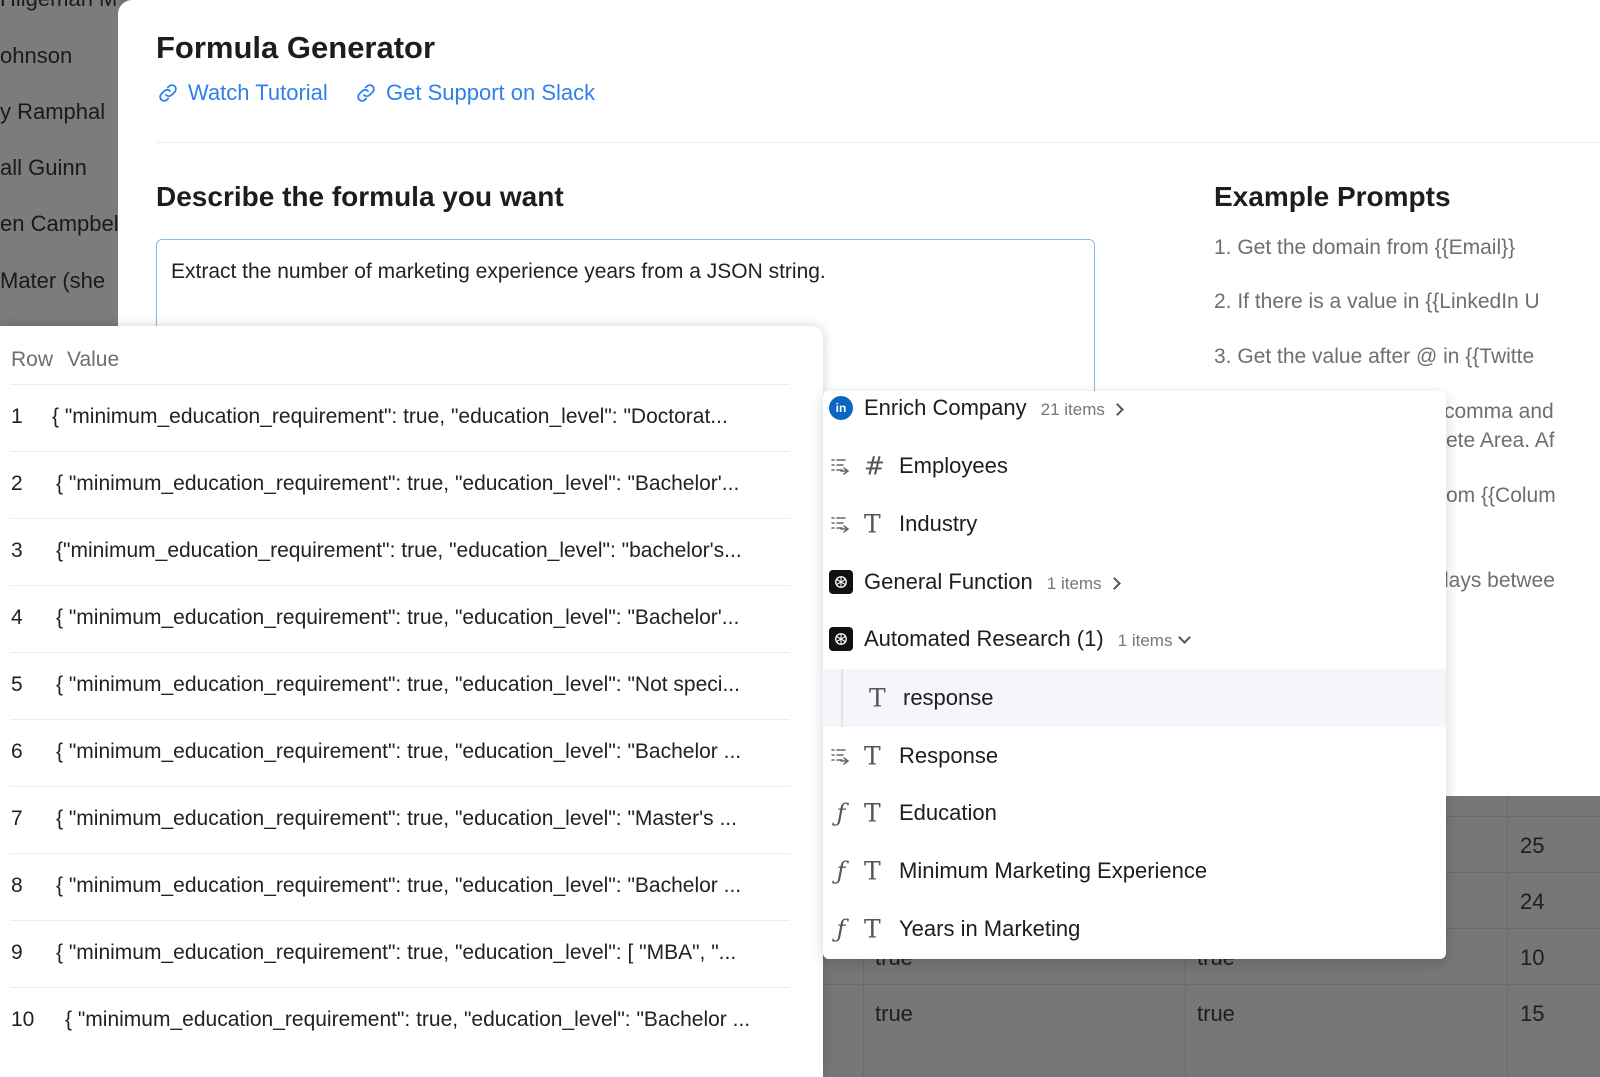 This screenshot has height=1077, width=1600. I want to click on background-table-row: true true 15, so click(1211, 1012).